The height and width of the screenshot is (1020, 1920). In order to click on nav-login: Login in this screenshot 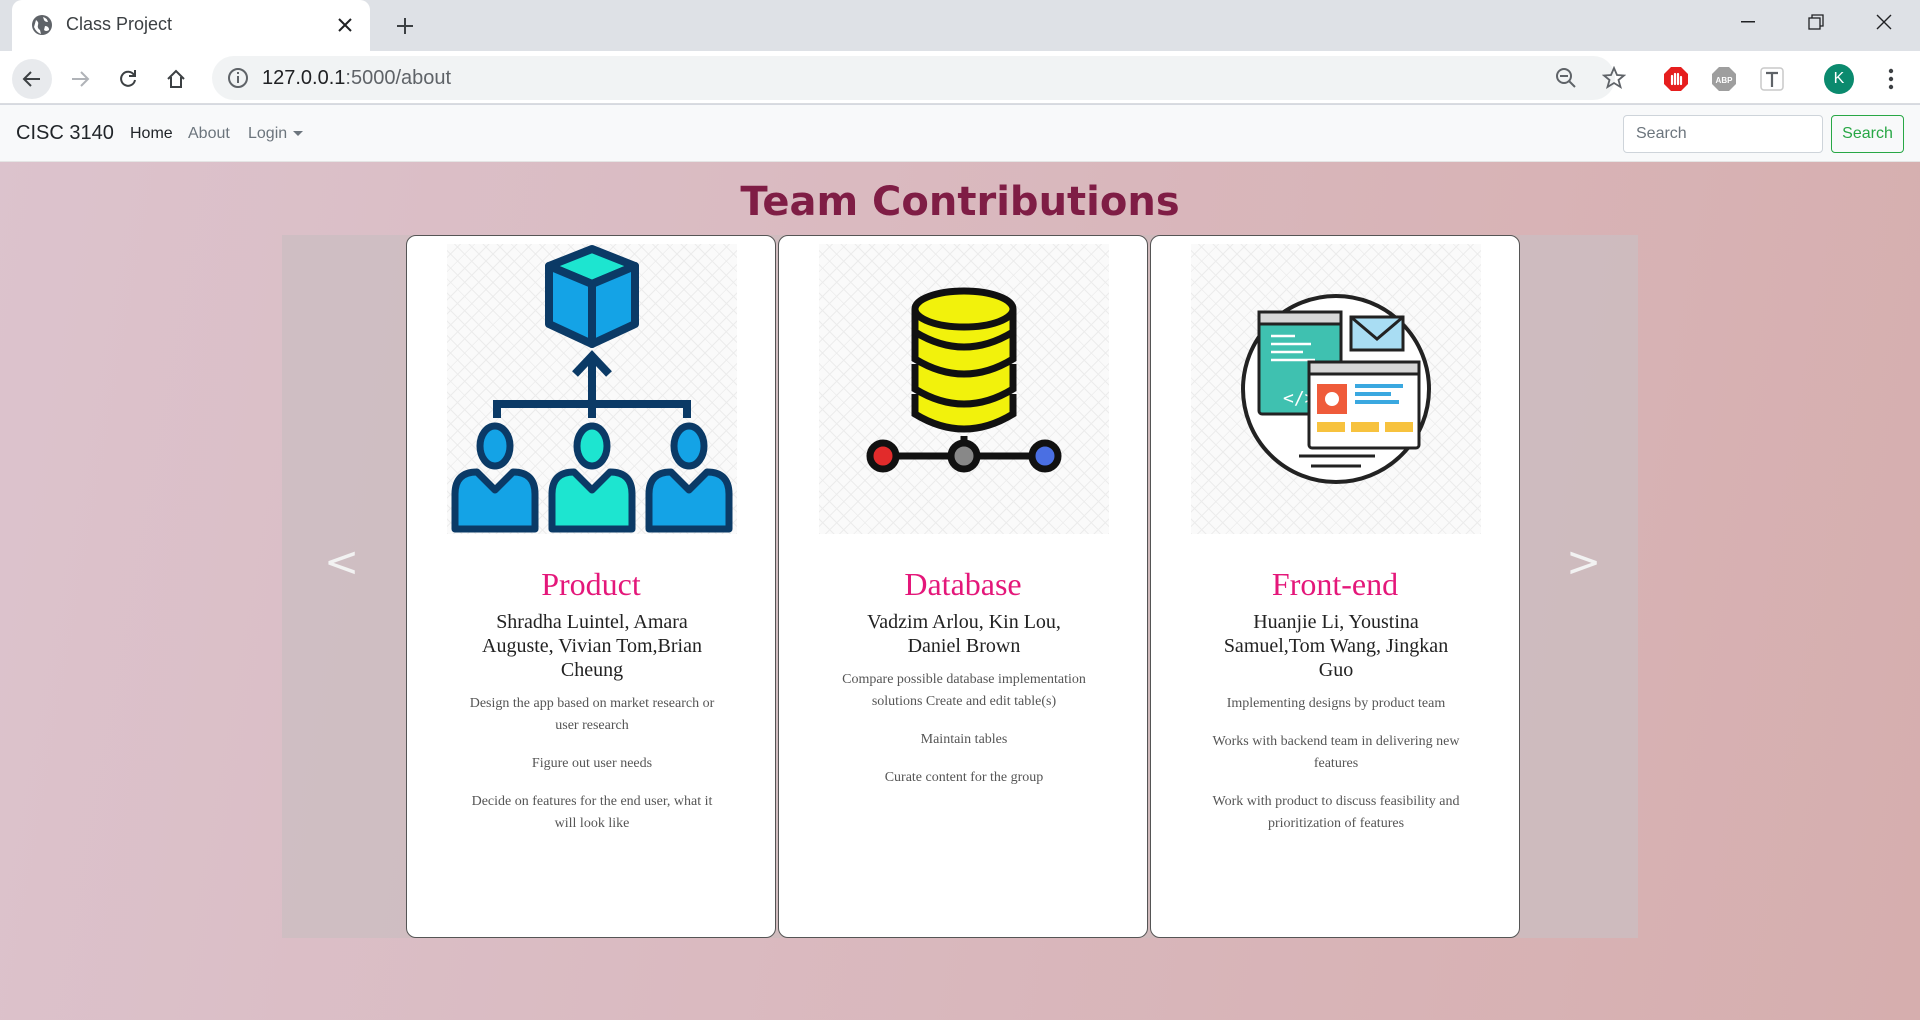, I will do `click(276, 134)`.